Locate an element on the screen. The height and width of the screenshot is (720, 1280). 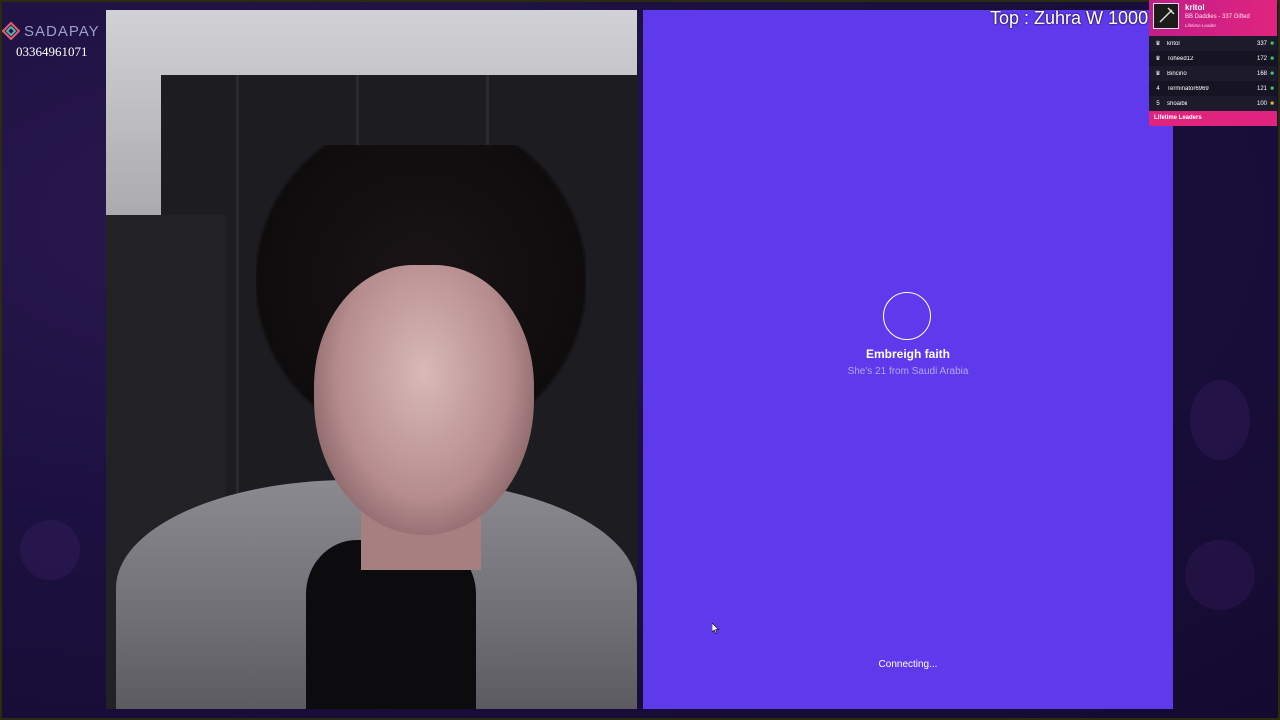
leaderboard-row: 5 shoaibii 100 ■ is located at coordinates (1213, 103).